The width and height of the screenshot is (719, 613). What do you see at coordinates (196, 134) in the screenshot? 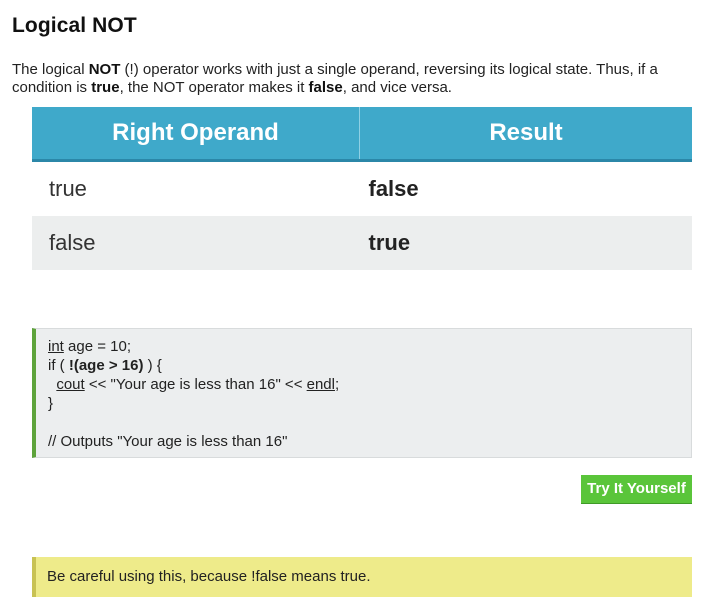
I see `header-right-operand: Right Operand` at bounding box center [196, 134].